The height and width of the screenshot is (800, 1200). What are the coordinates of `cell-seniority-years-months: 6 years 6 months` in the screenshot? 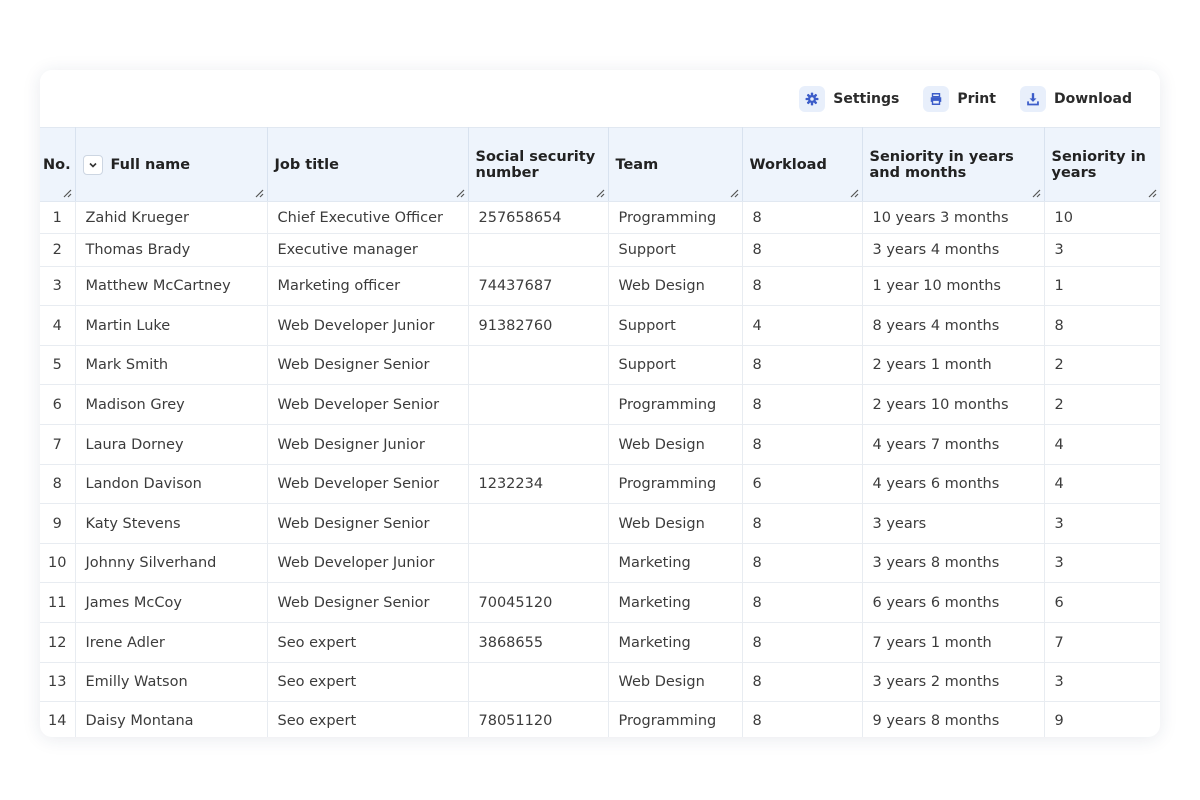 It's located at (953, 602).